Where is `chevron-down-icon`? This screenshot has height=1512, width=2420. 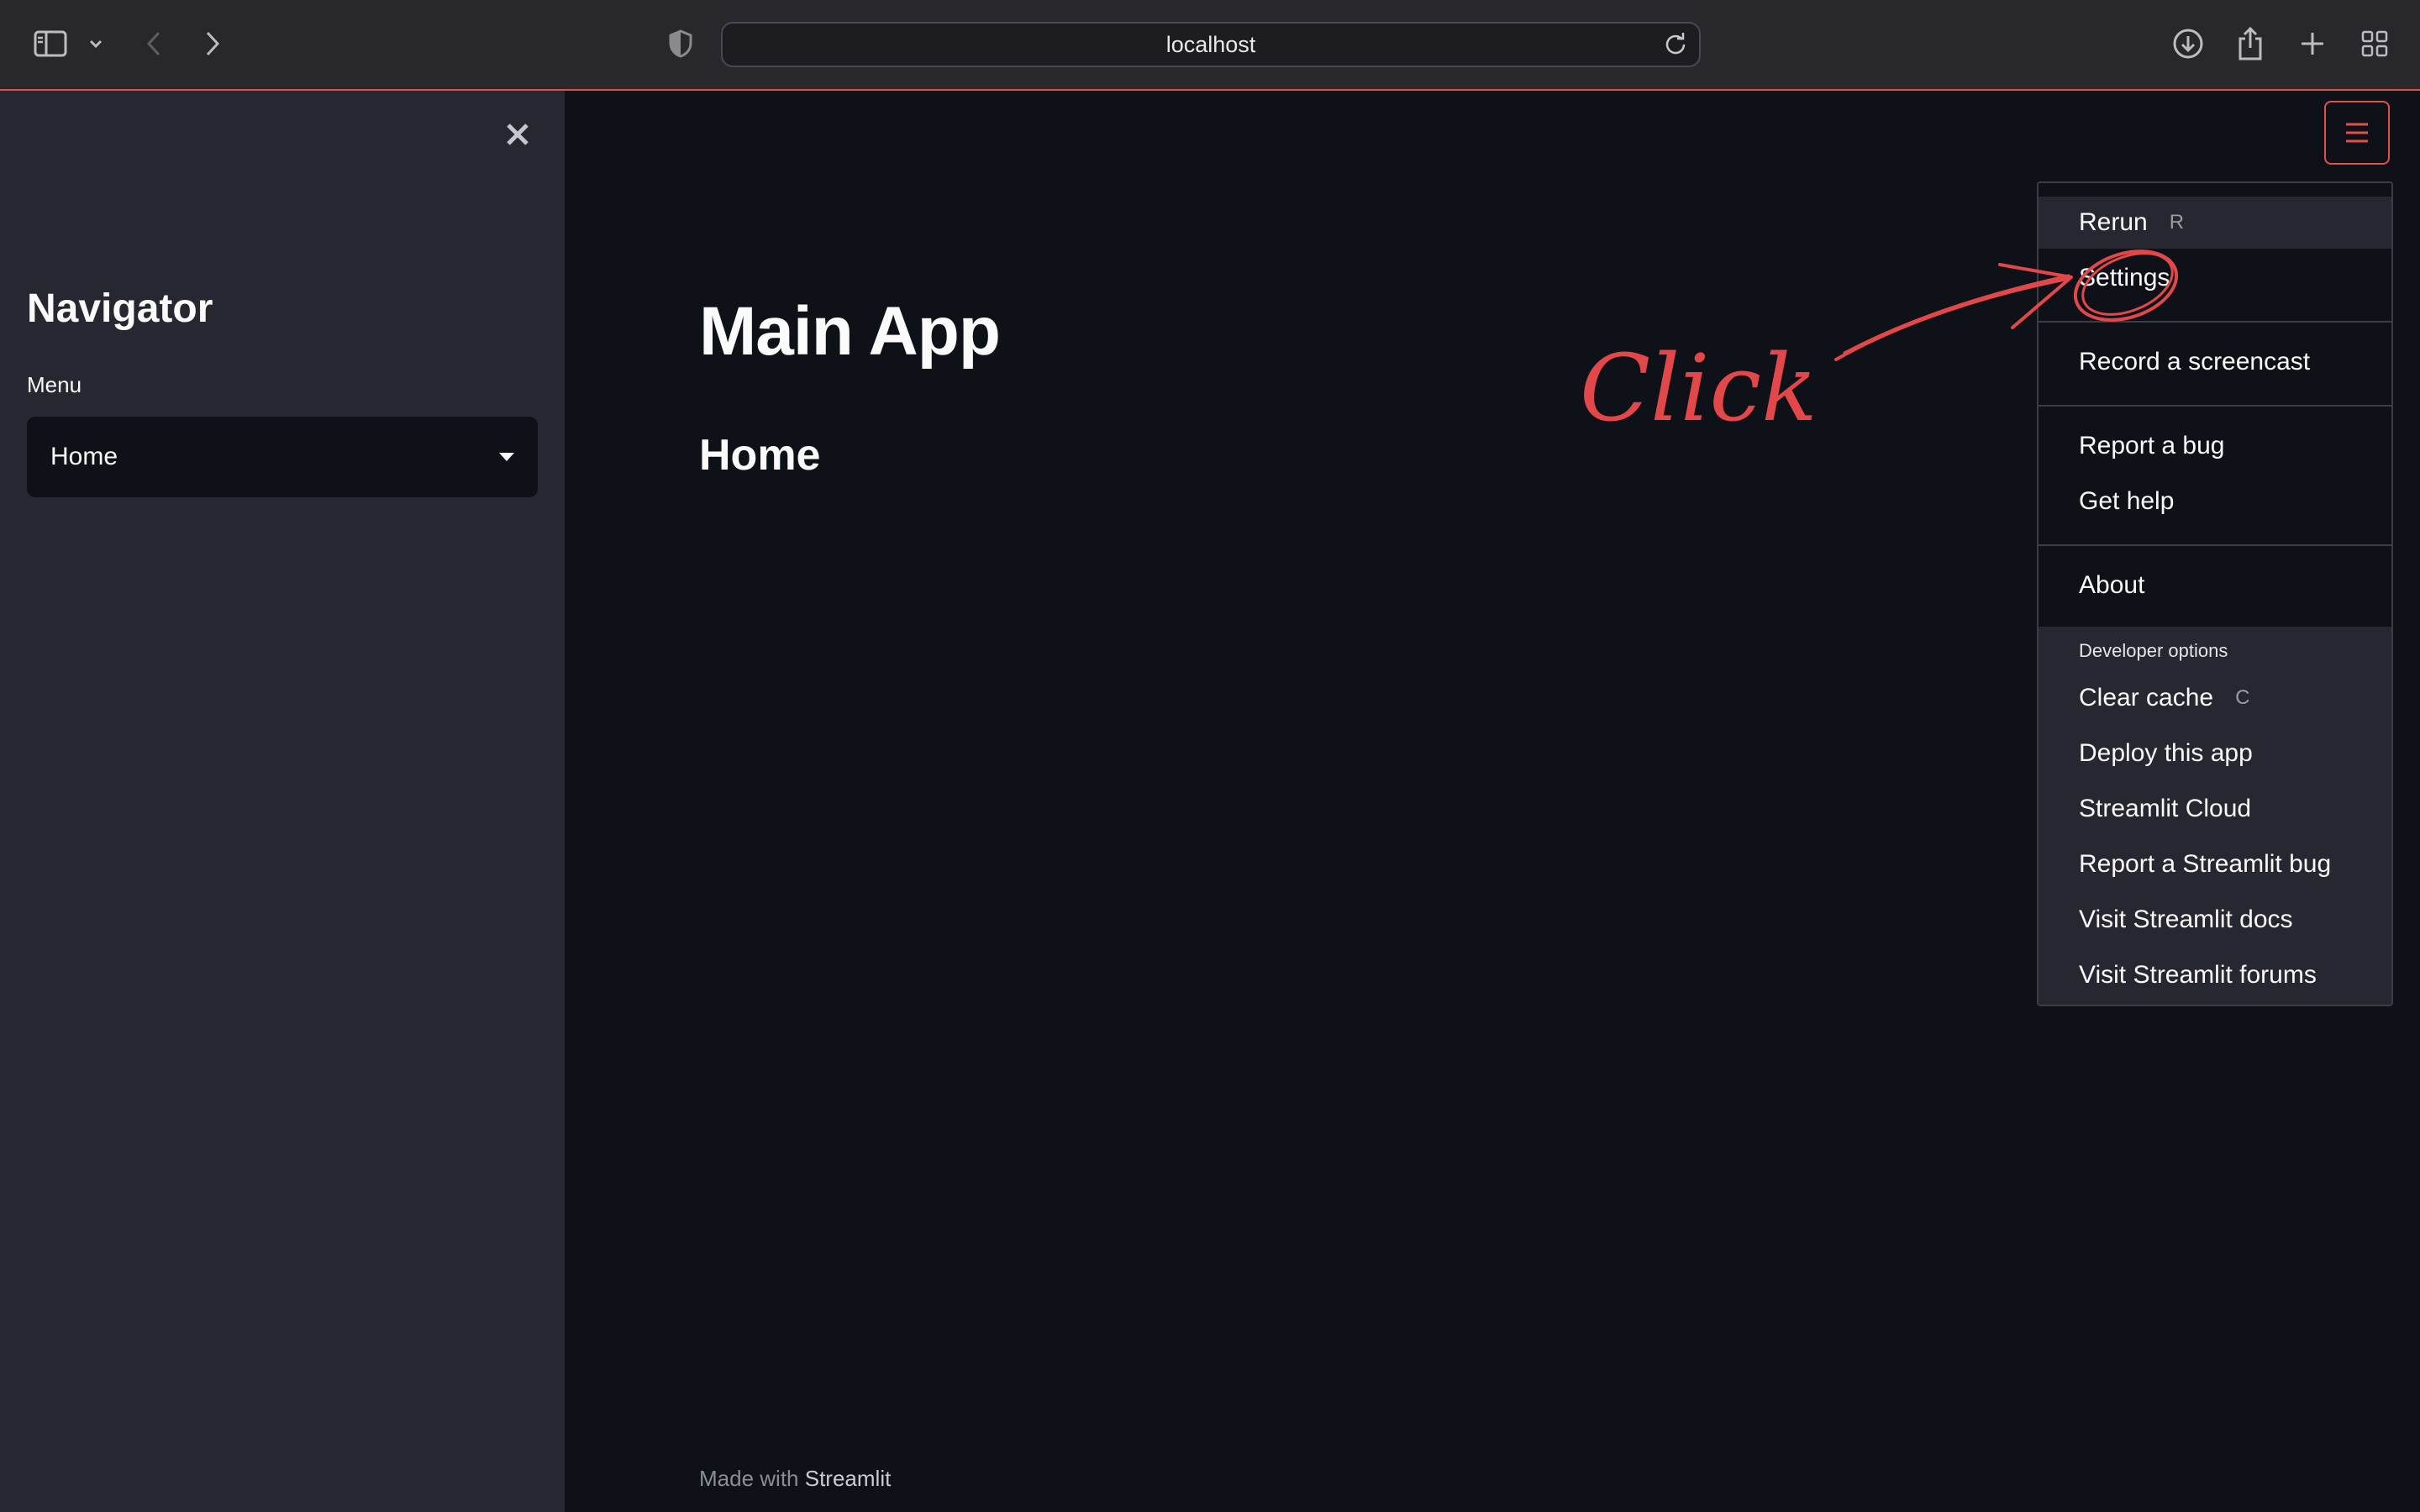
chevron-down-icon is located at coordinates (96, 43).